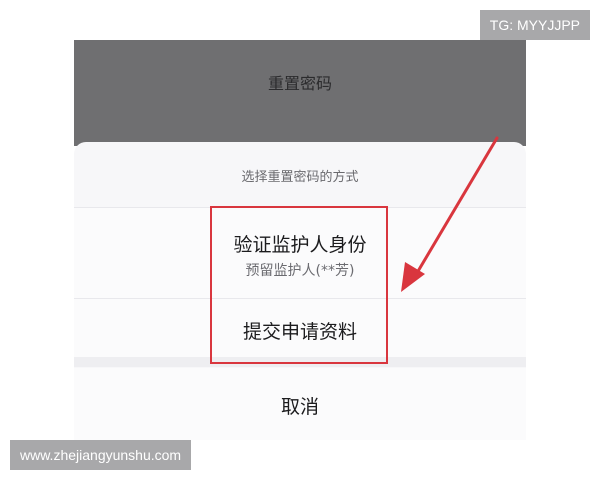 The image size is (600, 480). I want to click on verify-guardian-label: 验证监护人身份, so click(300, 245).